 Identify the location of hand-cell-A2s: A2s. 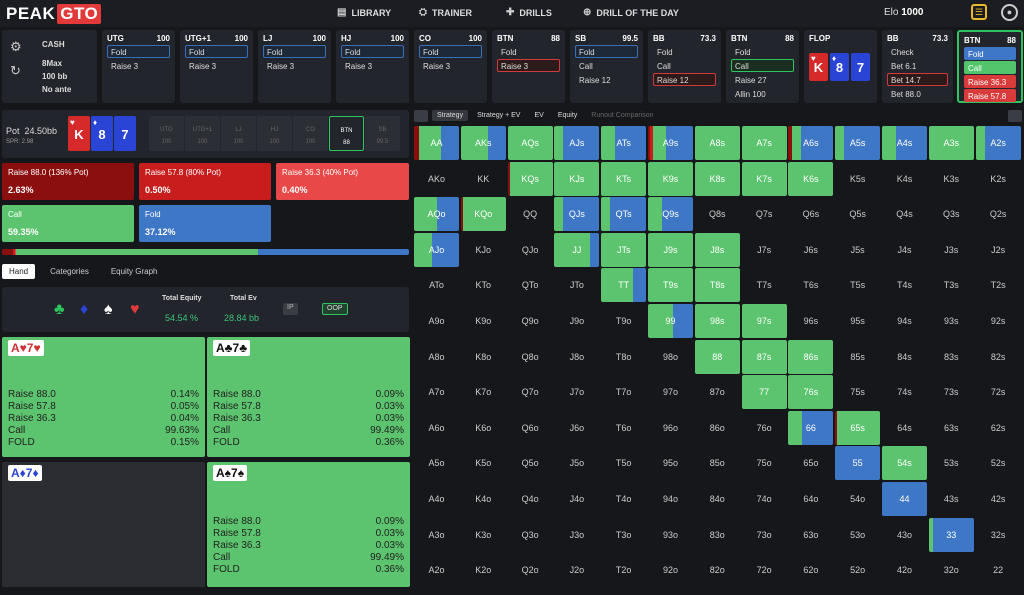
(998, 143).